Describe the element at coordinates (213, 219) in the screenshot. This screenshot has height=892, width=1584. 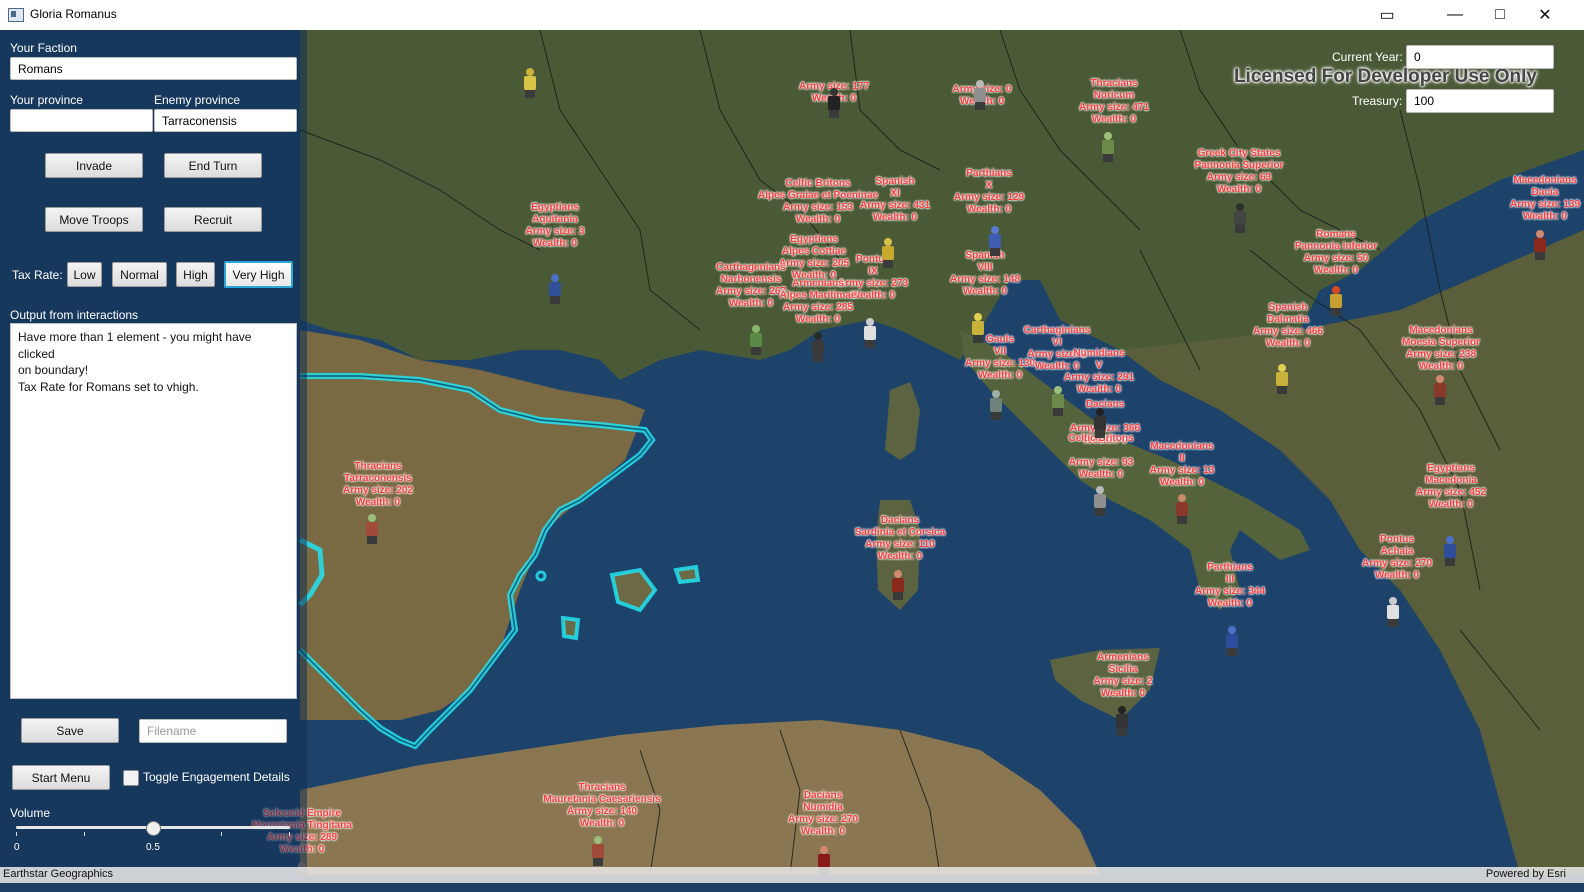
I see `recruit-button: Recruit` at that location.